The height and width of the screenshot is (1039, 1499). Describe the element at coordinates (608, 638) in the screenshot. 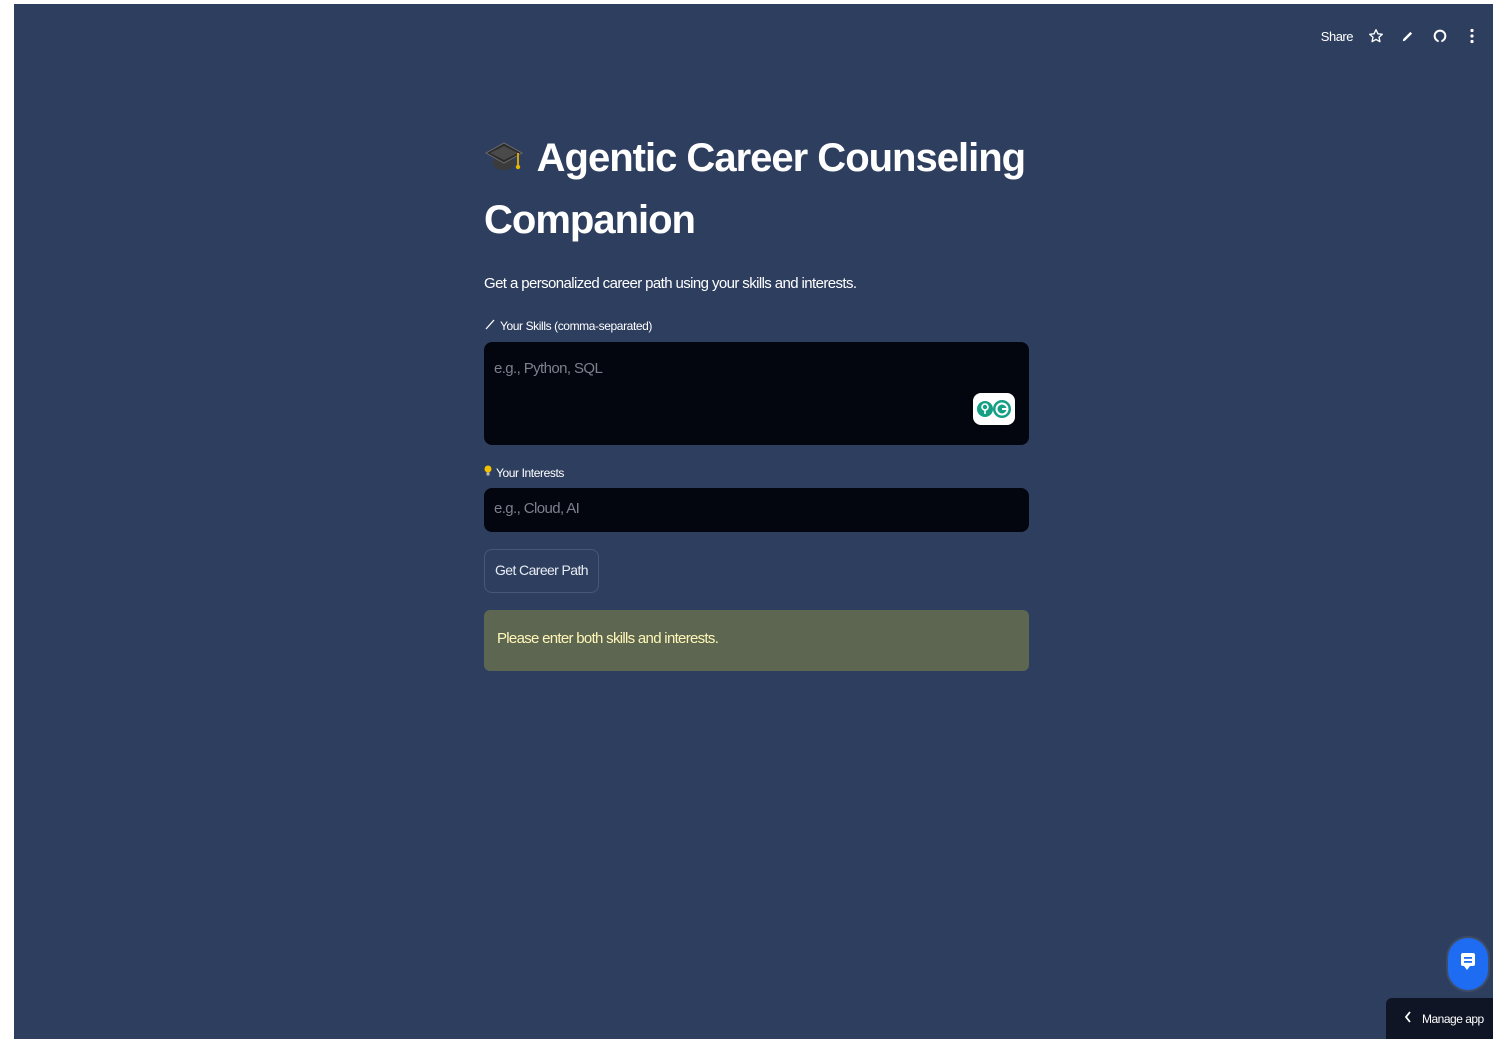

I see `alert-message: Please enter both skills and interests.` at that location.